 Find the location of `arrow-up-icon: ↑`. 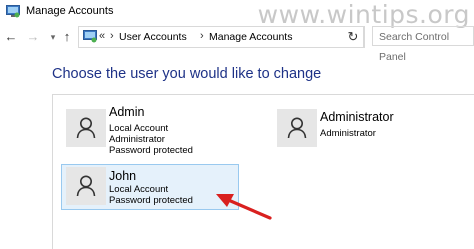

arrow-up-icon: ↑ is located at coordinates (67, 37).